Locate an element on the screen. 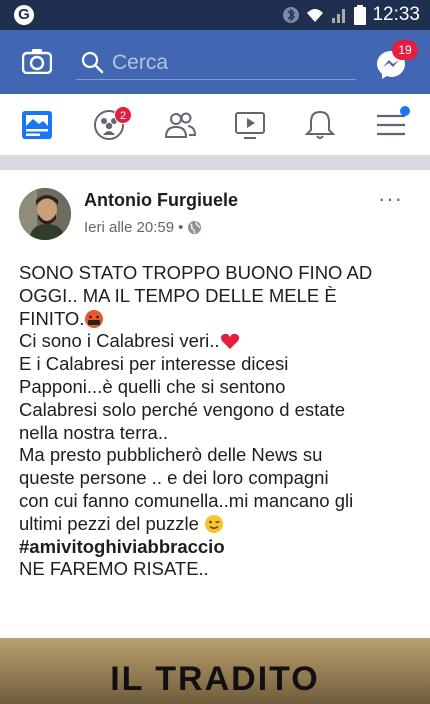 This screenshot has height=704, width=430. tab-bar: 2 is located at coordinates (215, 125).